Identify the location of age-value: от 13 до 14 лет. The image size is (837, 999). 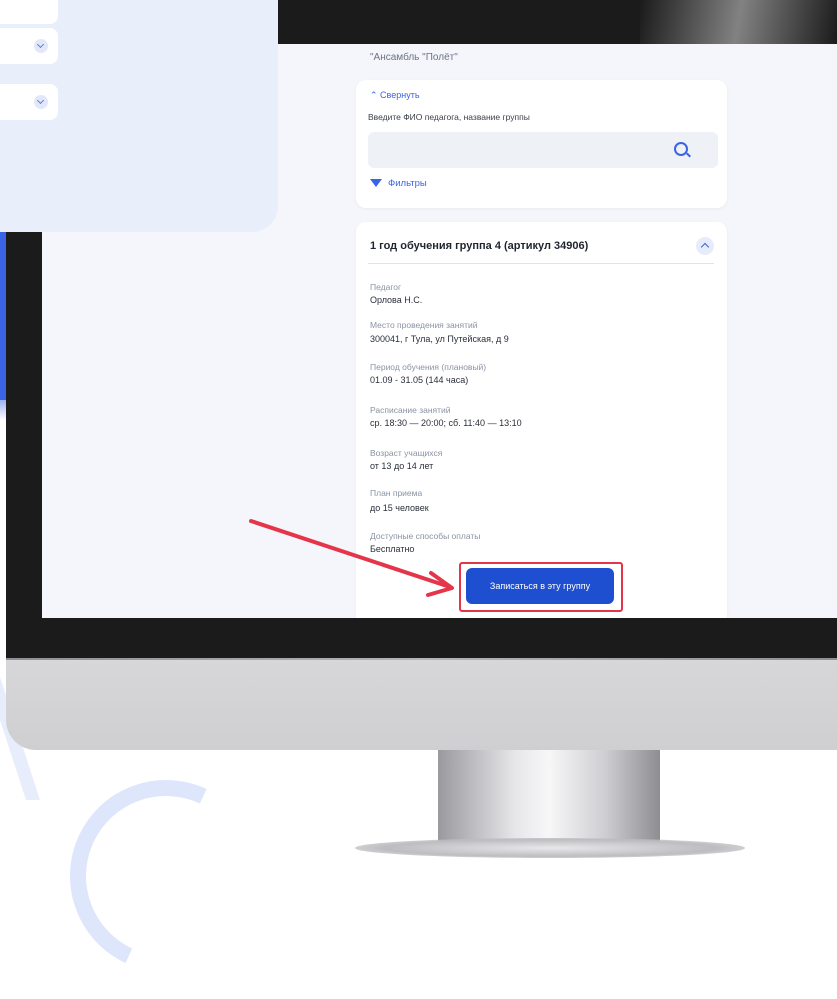
(402, 466).